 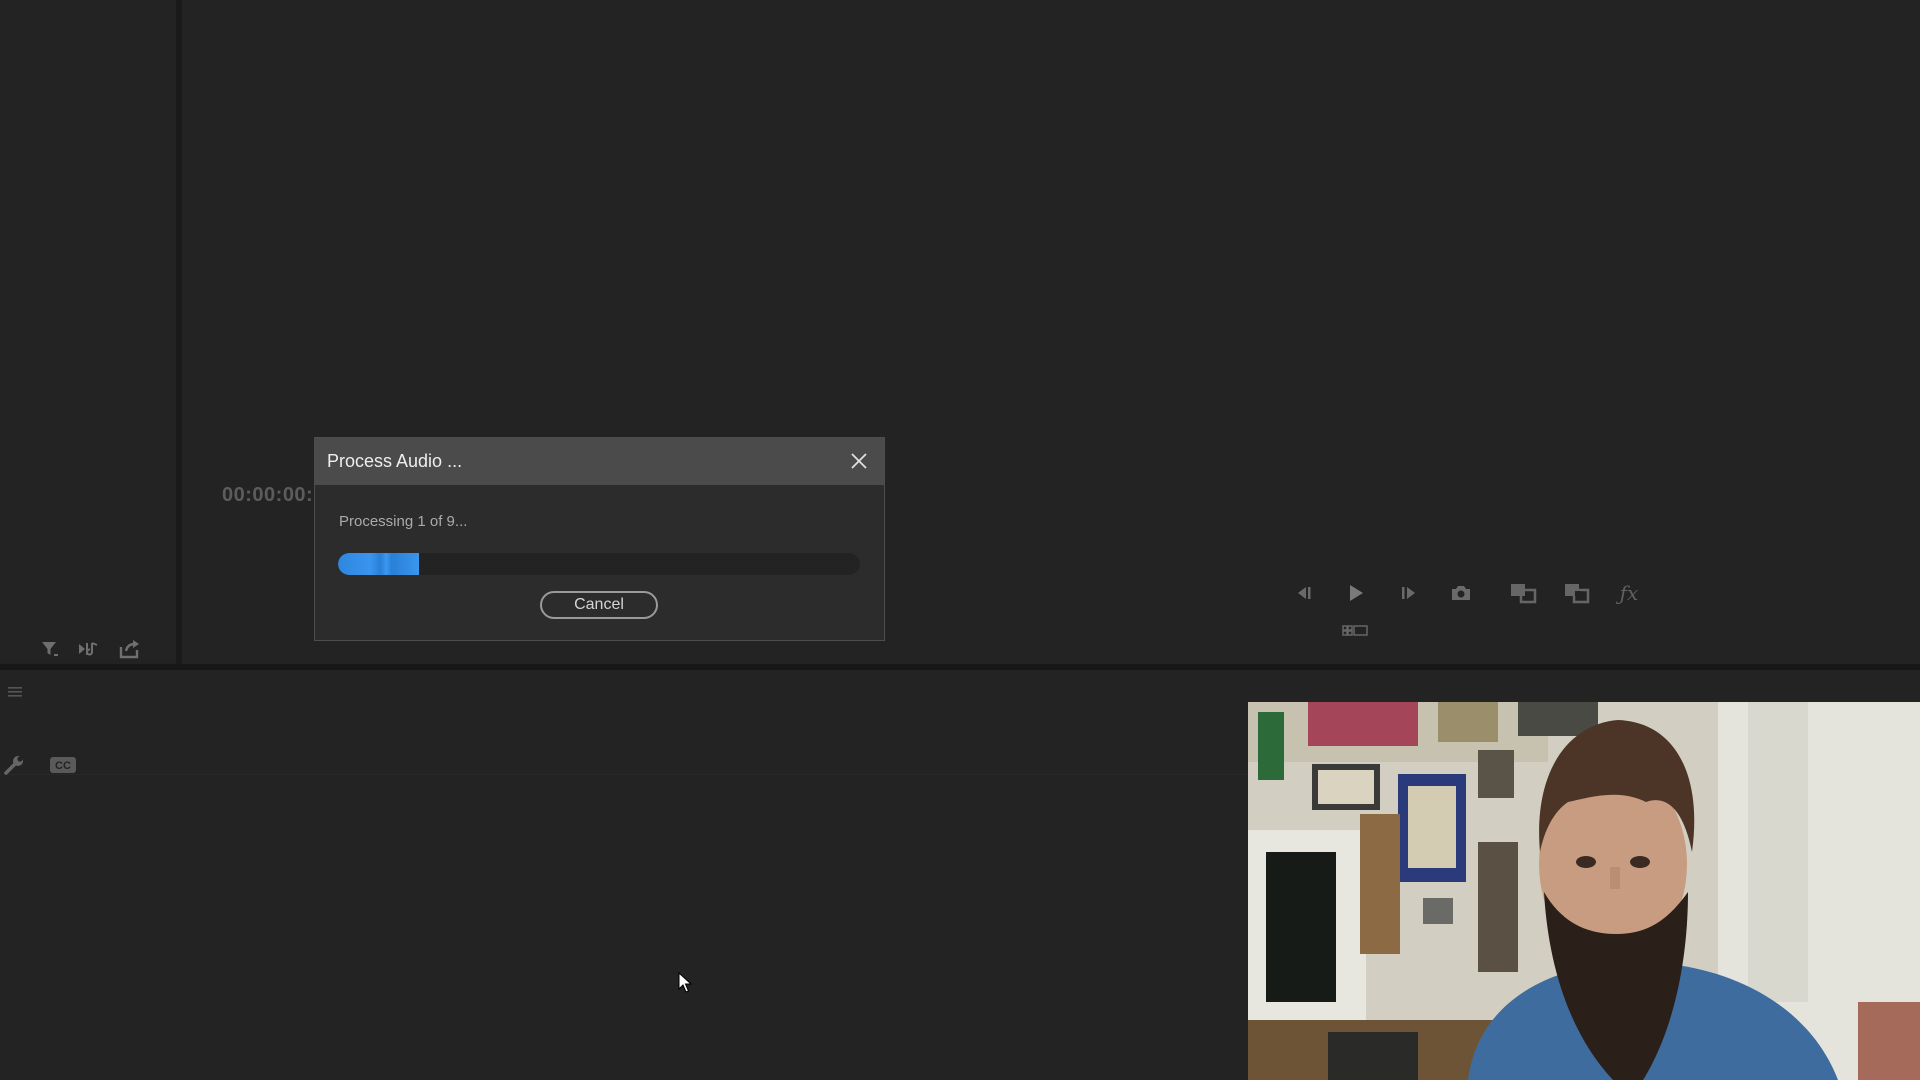 What do you see at coordinates (15, 692) in the screenshot?
I see `hamburger-icon` at bounding box center [15, 692].